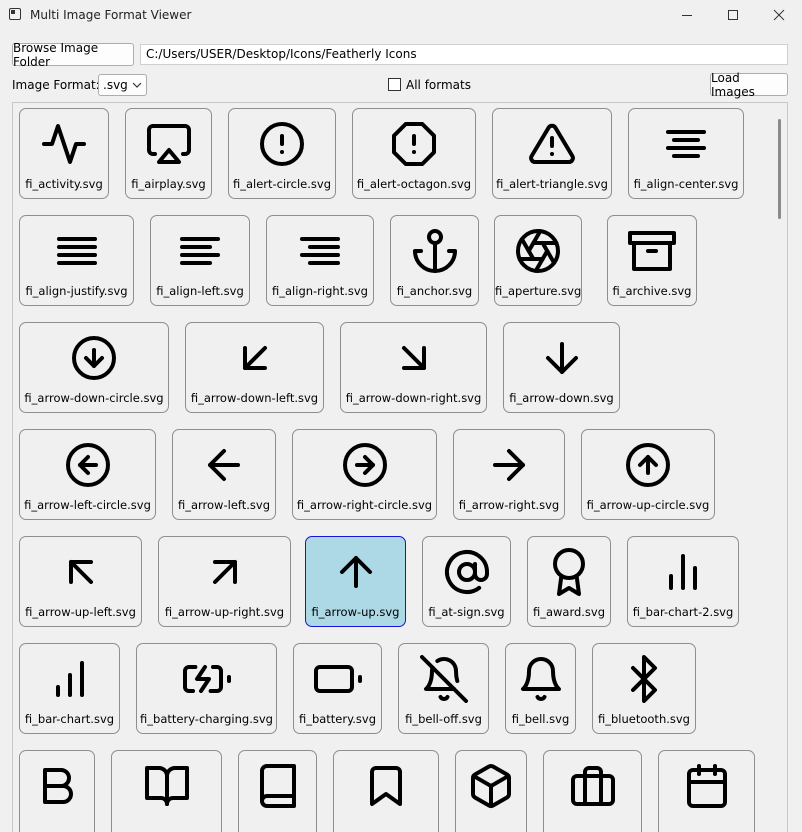 This screenshot has height=832, width=802. Describe the element at coordinates (509, 465) in the screenshot. I see `arrow-right-icon` at that location.